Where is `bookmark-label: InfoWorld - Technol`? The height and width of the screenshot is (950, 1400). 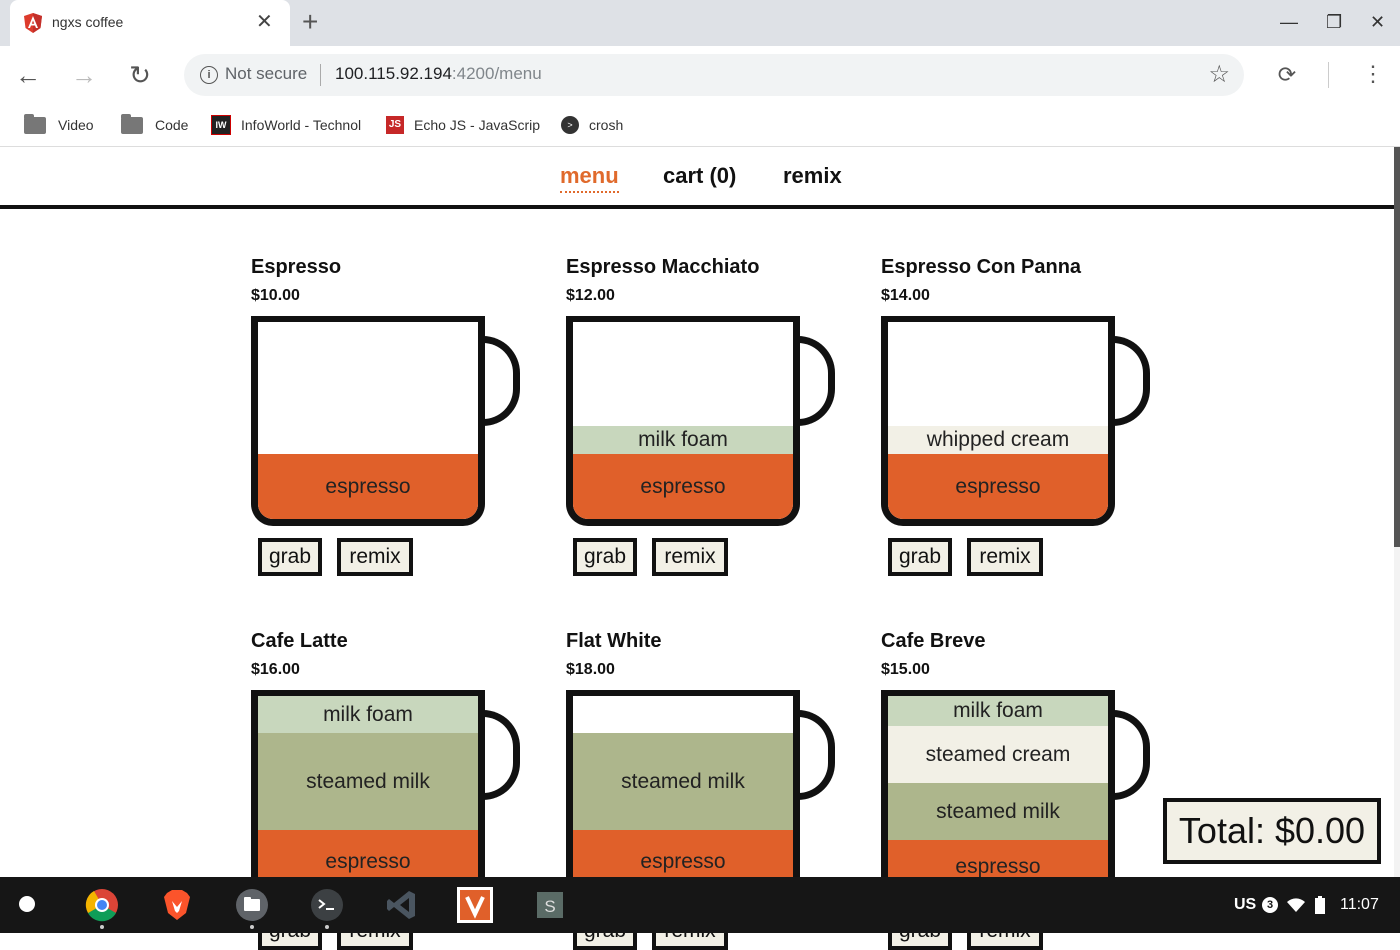 bookmark-label: InfoWorld - Technol is located at coordinates (301, 125).